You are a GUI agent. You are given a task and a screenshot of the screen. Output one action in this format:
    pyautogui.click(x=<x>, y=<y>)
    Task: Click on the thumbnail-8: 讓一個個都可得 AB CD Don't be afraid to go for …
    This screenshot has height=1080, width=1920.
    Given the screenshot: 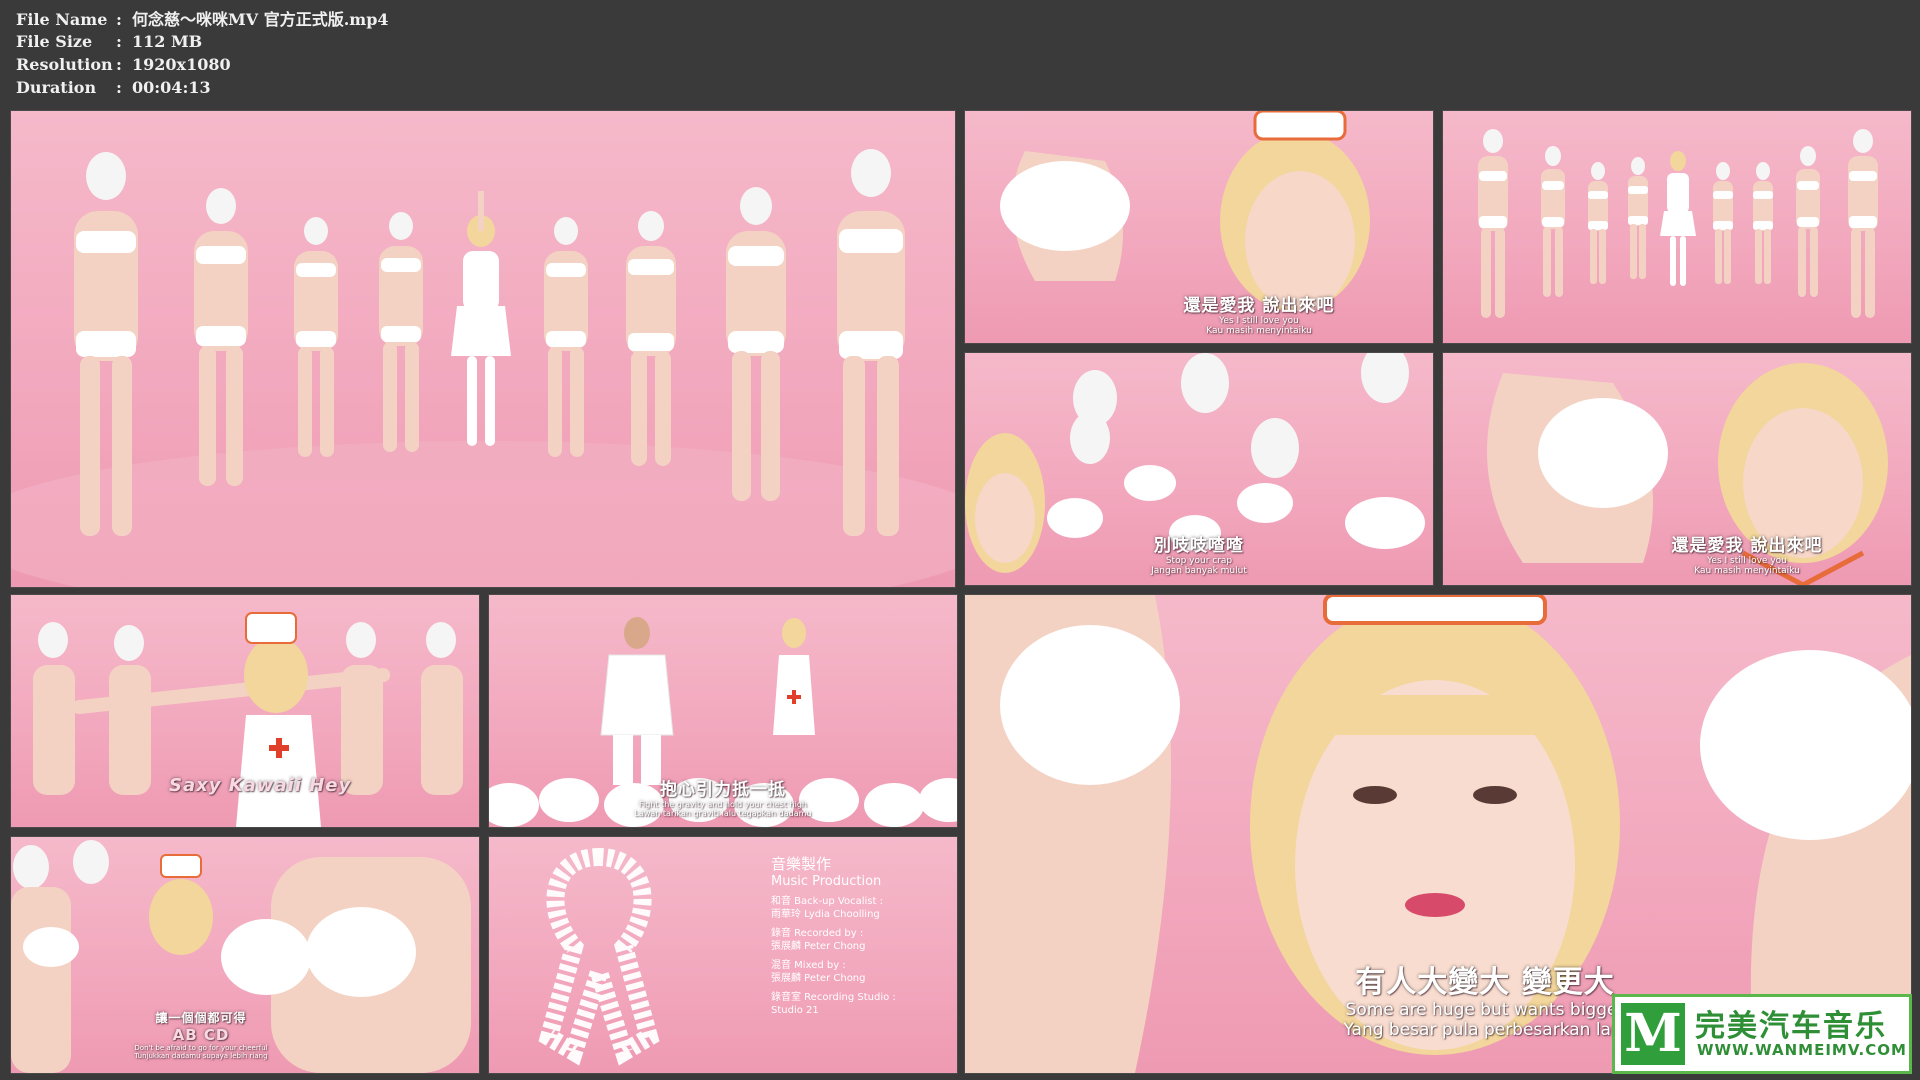 What is the action you would take?
    pyautogui.click(x=245, y=955)
    